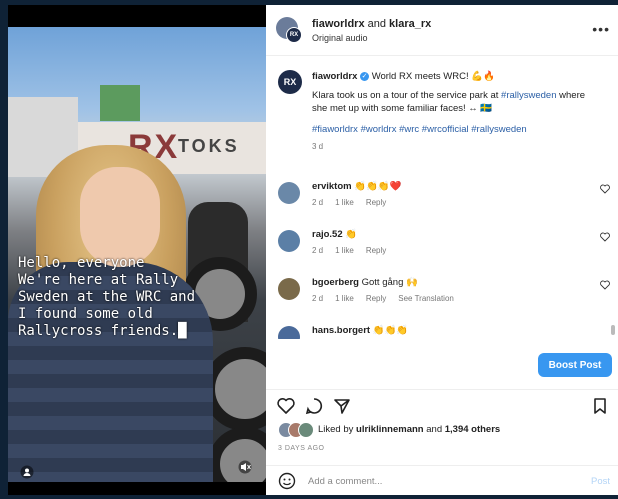  I want to click on see-translation-button: See Translation, so click(426, 298).